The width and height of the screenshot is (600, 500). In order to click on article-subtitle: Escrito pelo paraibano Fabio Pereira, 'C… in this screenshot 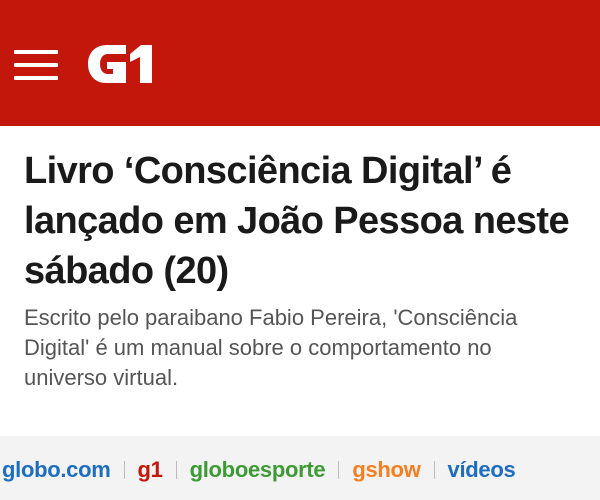, I will do `click(271, 347)`.